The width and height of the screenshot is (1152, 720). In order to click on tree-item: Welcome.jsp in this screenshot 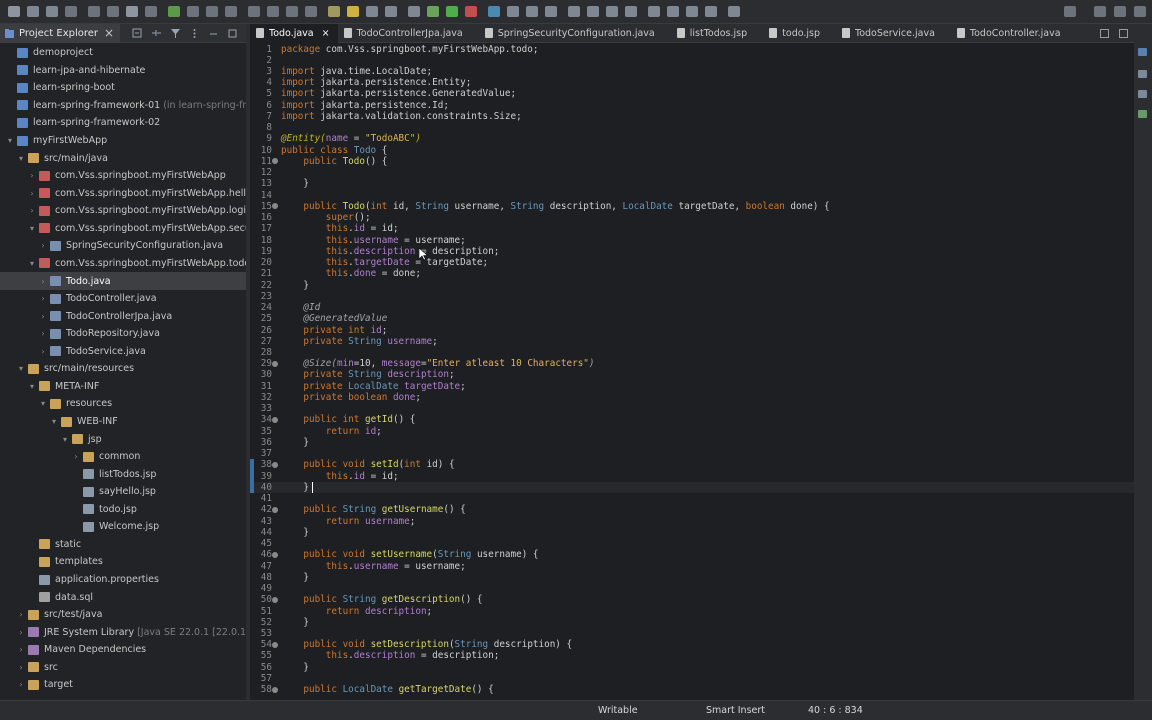, I will do `click(123, 527)`.